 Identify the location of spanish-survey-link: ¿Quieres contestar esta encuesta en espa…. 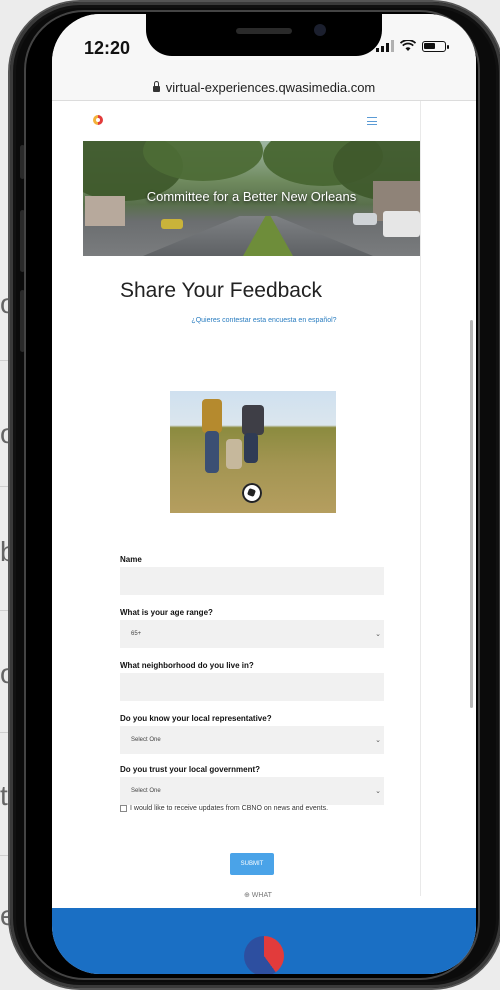
(264, 320).